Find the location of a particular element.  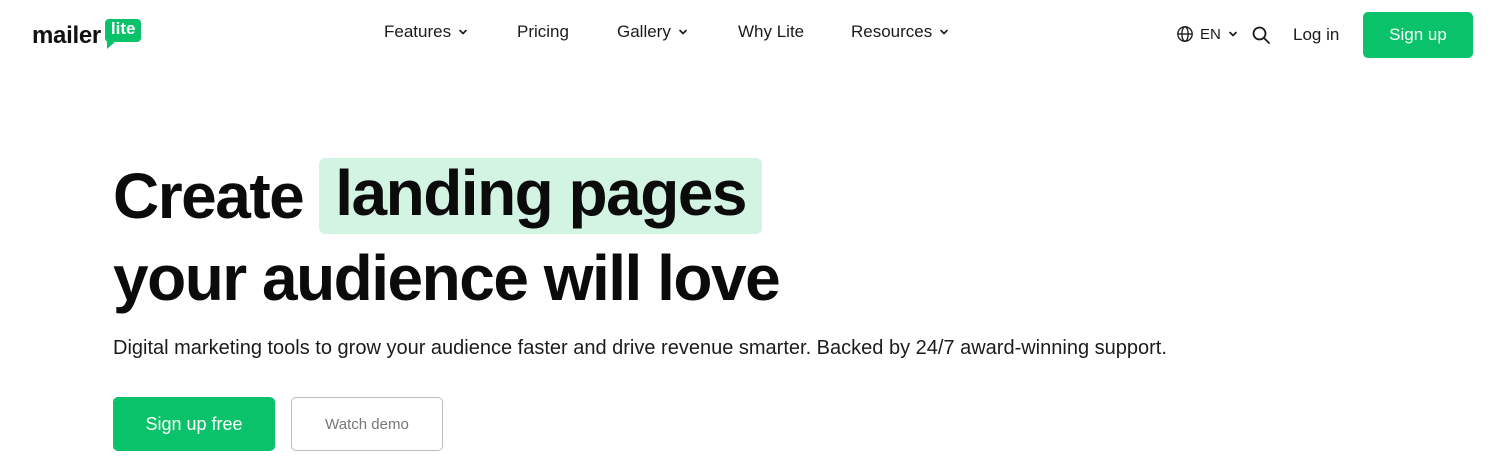

nav-item-features: Features is located at coordinates (426, 32).